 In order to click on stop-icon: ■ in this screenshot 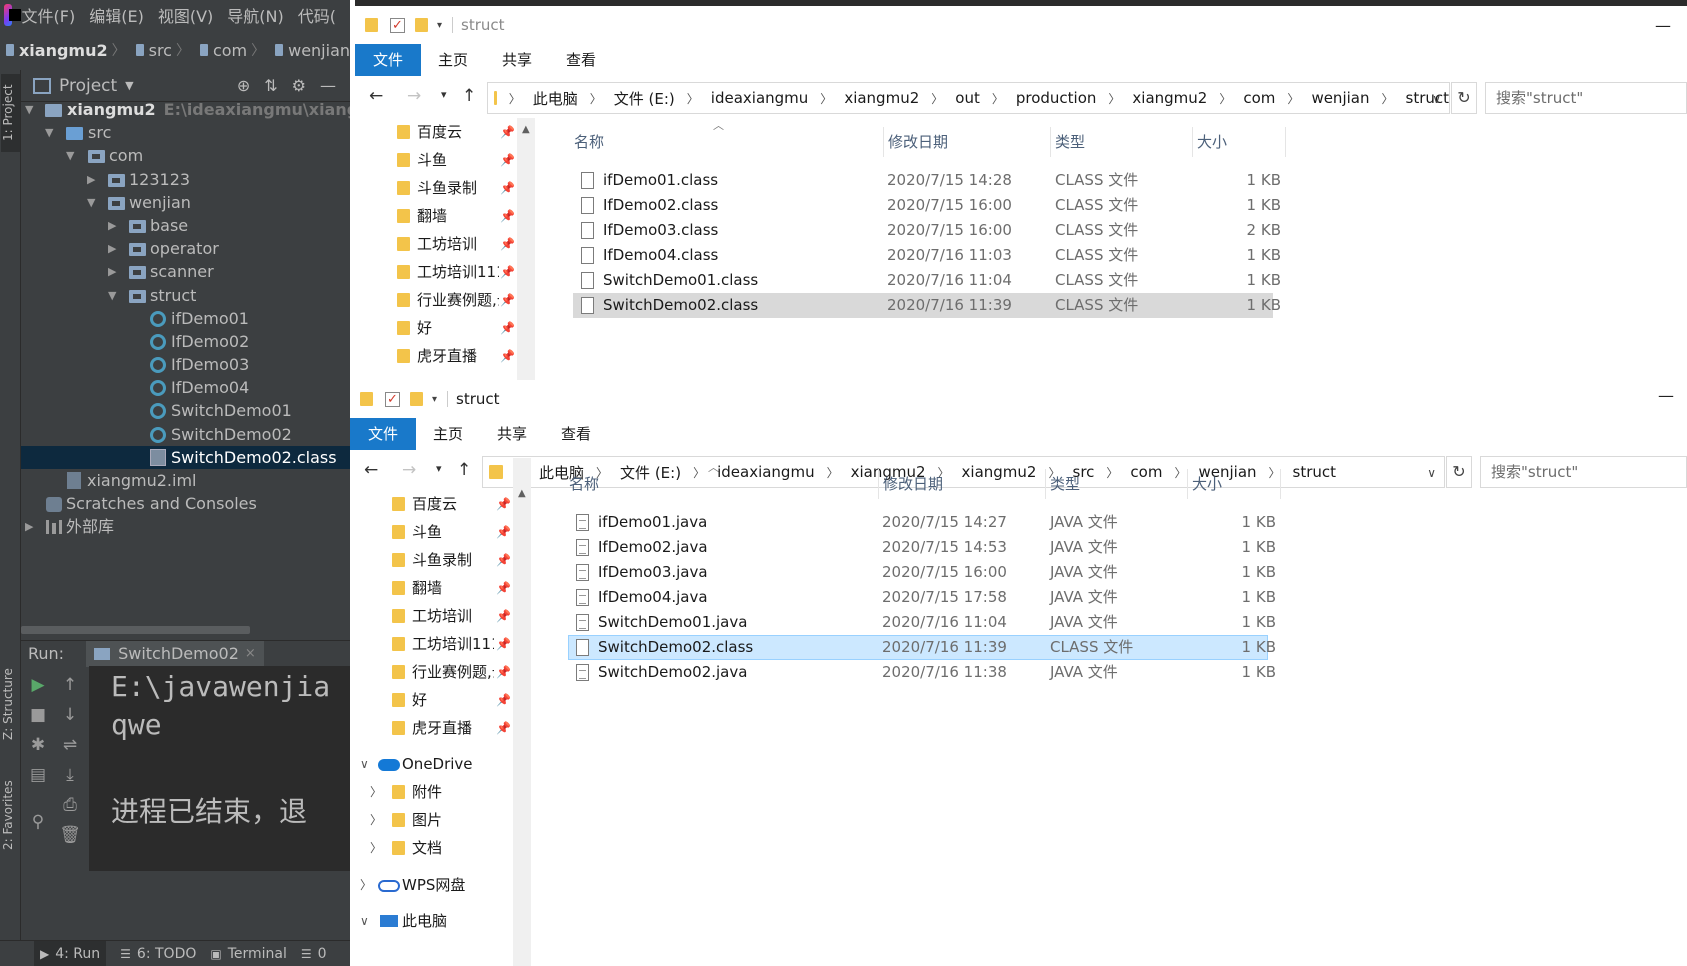, I will do `click(38, 715)`.